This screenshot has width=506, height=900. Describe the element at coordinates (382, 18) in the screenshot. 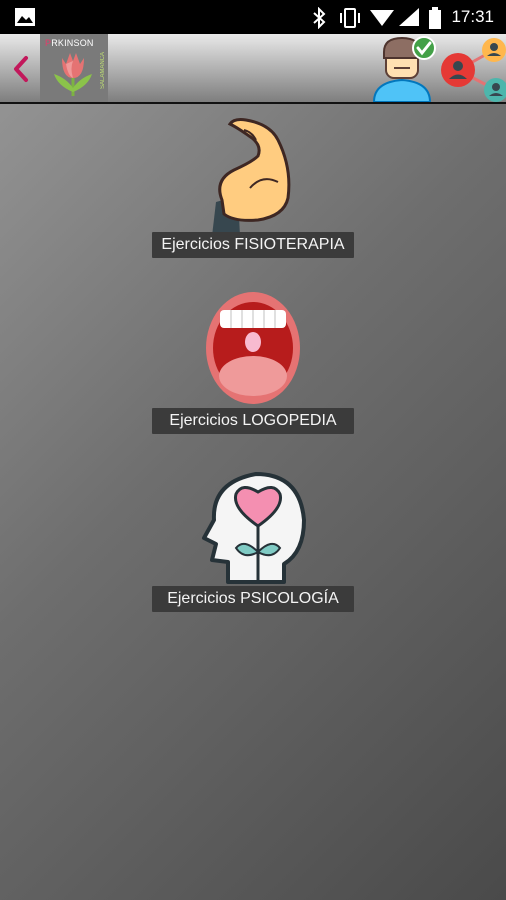

I see `wifi-icon` at that location.